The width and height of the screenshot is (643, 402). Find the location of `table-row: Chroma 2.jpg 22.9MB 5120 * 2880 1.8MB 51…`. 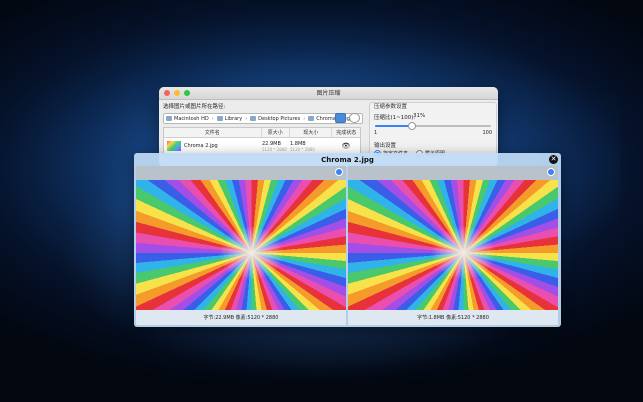

table-row: Chroma 2.jpg 22.9MB 5120 * 2880 1.8MB 51… is located at coordinates (262, 146).